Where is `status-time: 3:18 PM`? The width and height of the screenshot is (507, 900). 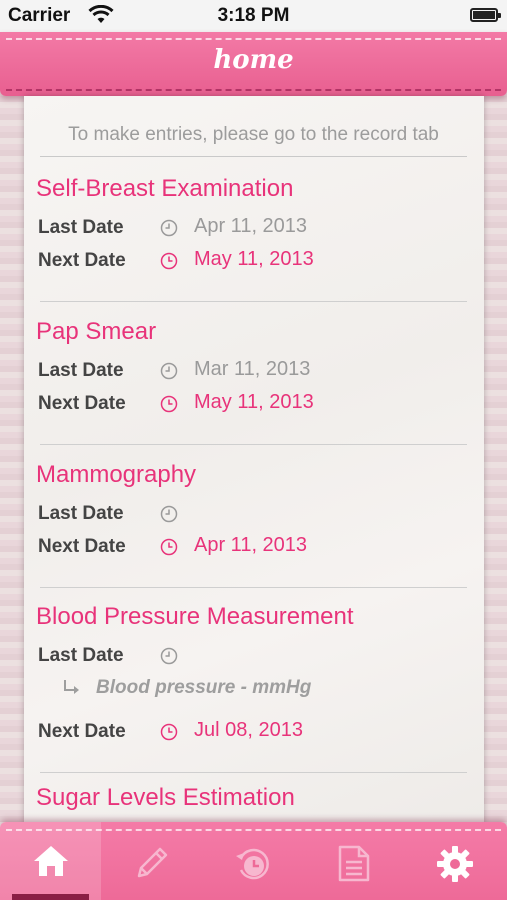
status-time: 3:18 PM is located at coordinates (253, 15).